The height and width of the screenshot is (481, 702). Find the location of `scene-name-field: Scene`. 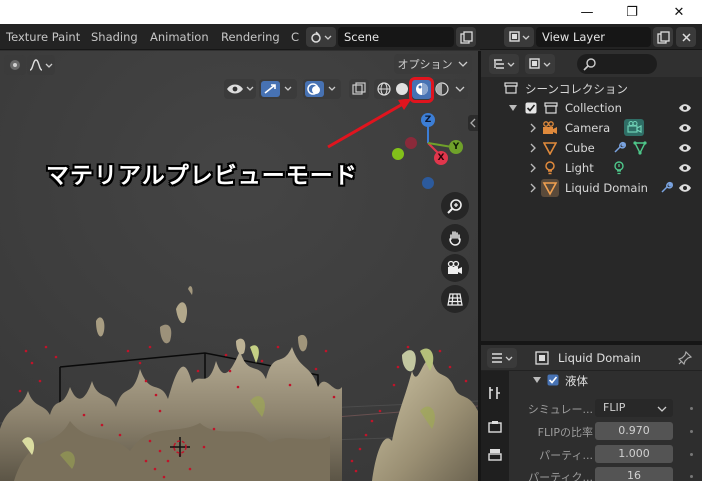

scene-name-field: Scene is located at coordinates (396, 37).